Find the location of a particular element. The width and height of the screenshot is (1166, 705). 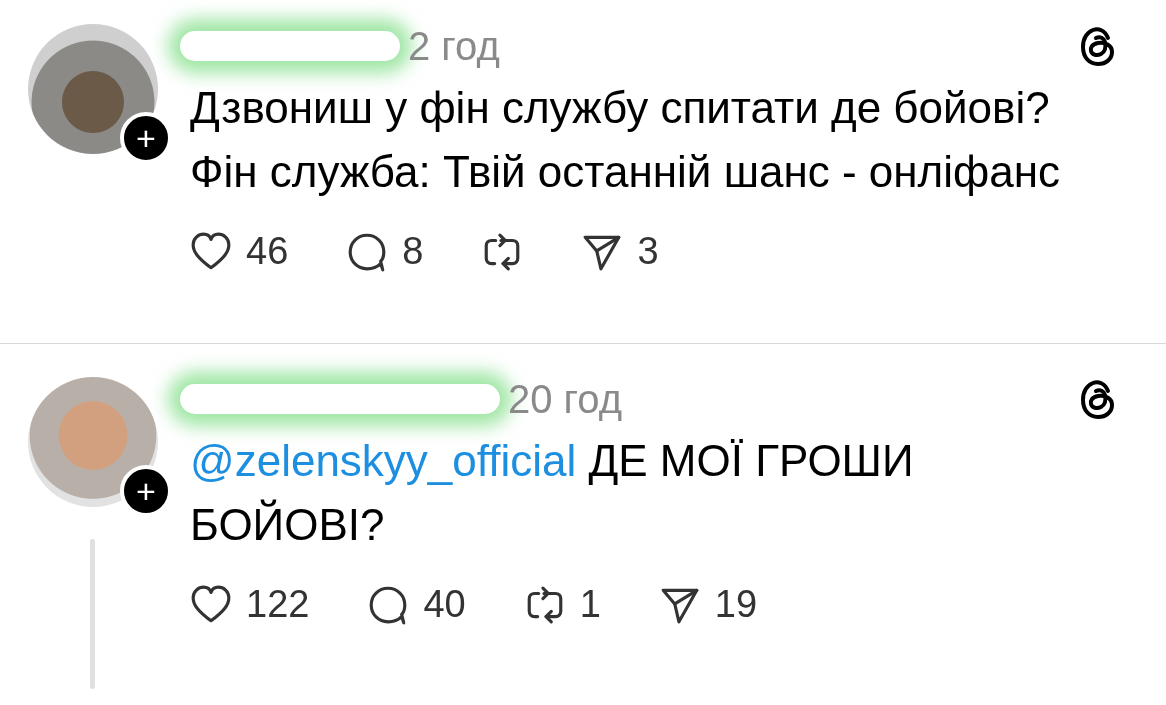

post-text: Дзвониш у фін службу спитати де бойові? Фін служба: Твій останній шанс - онліфанс is located at coordinates (625, 140).